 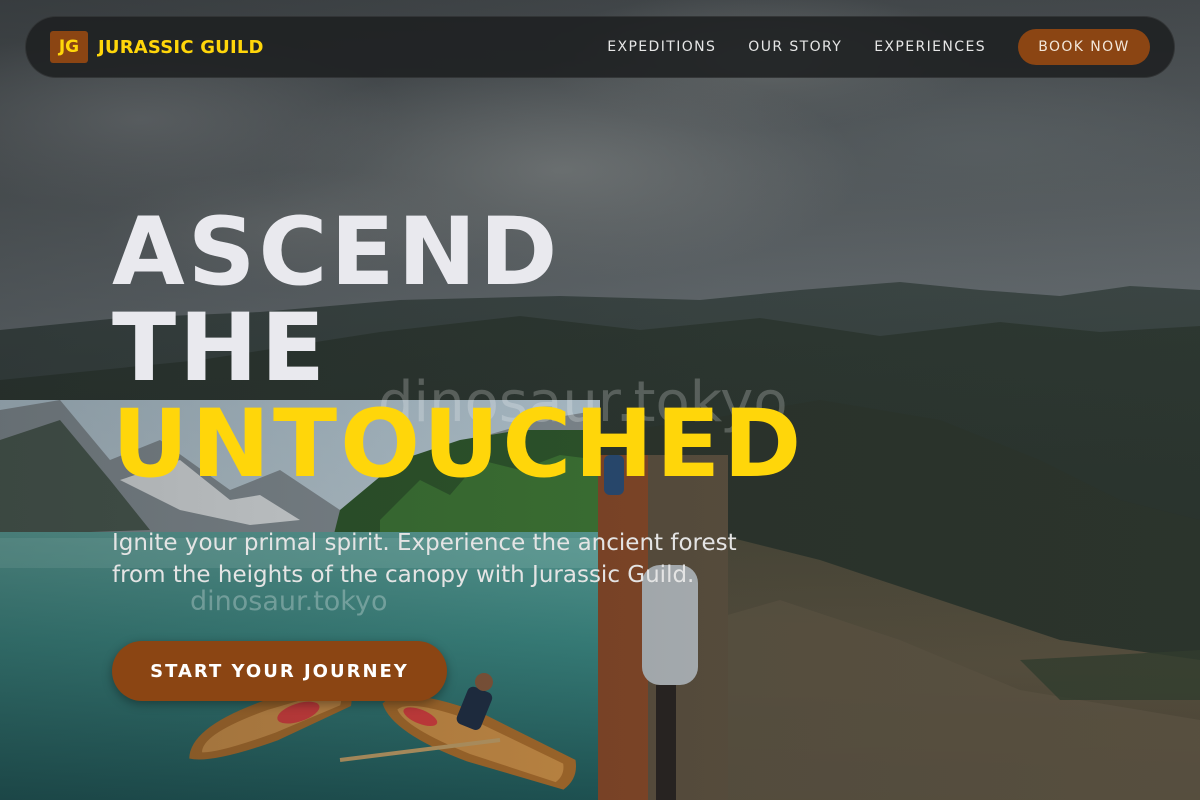 I want to click on brand-home-link: JG JURASSIC GUILD, so click(x=157, y=47).